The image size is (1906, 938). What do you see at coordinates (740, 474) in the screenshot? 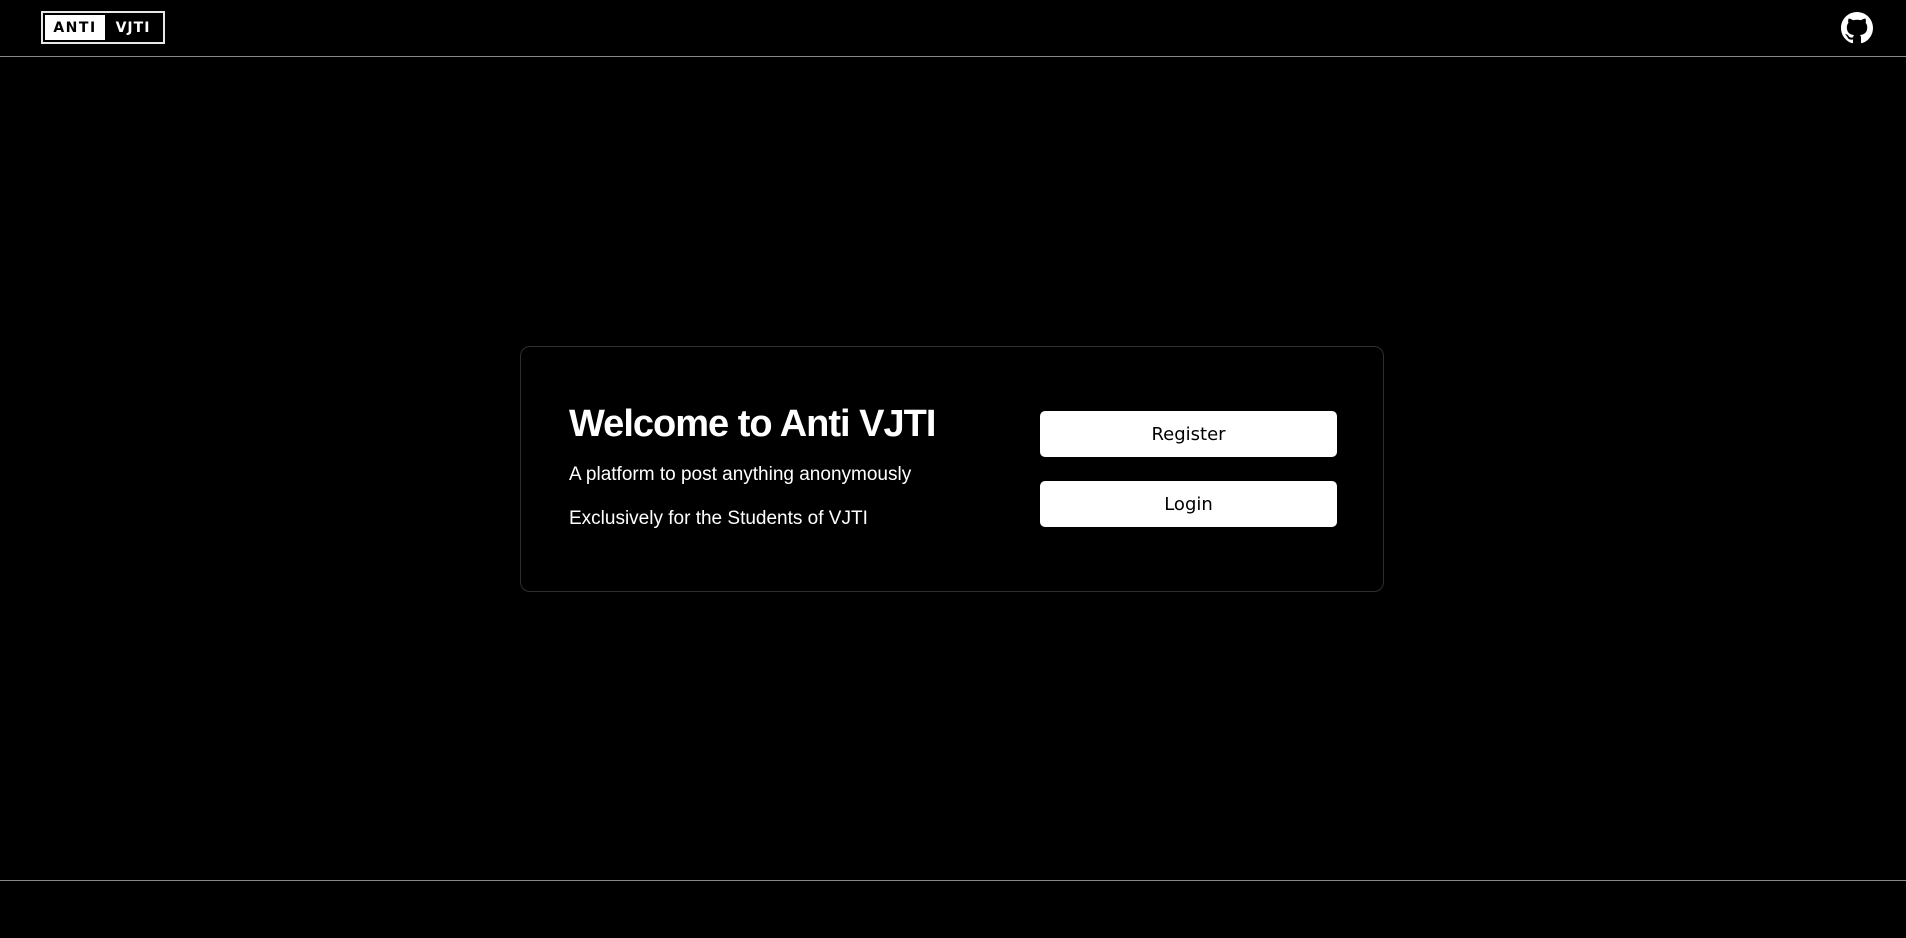
I see `tagline: A platform to post anything anonymously` at bounding box center [740, 474].